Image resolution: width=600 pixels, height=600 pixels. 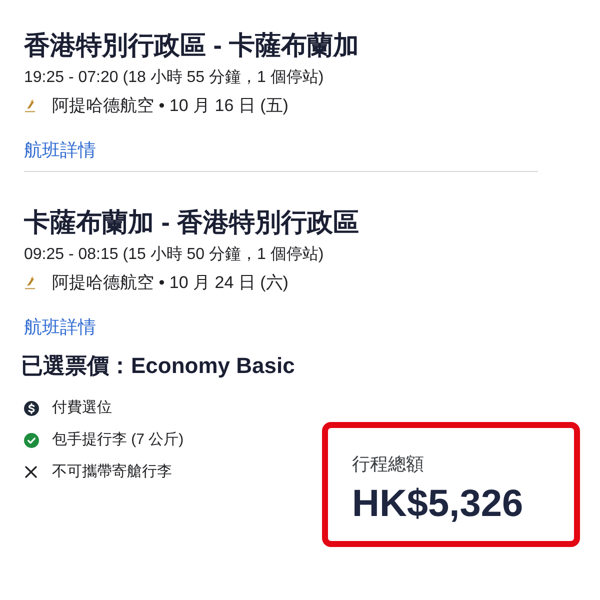 I want to click on dollar-icon, so click(x=31, y=408).